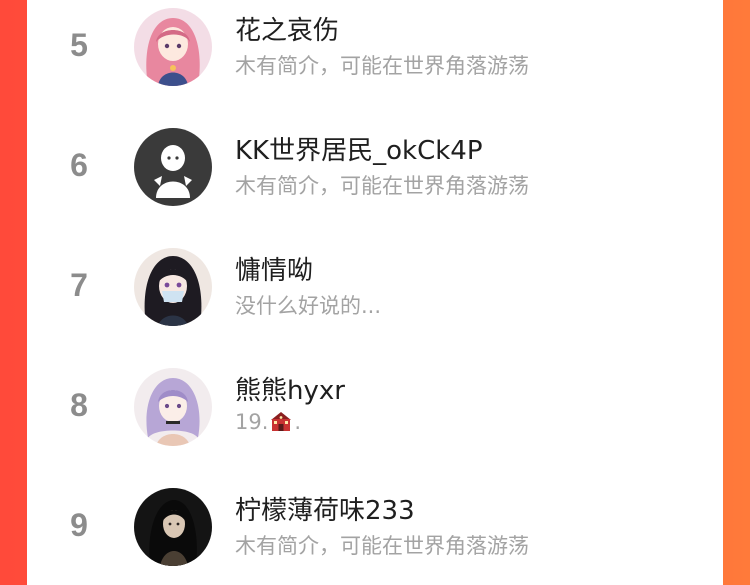  Describe the element at coordinates (79, 525) in the screenshot. I see `rank-number: 9` at that location.